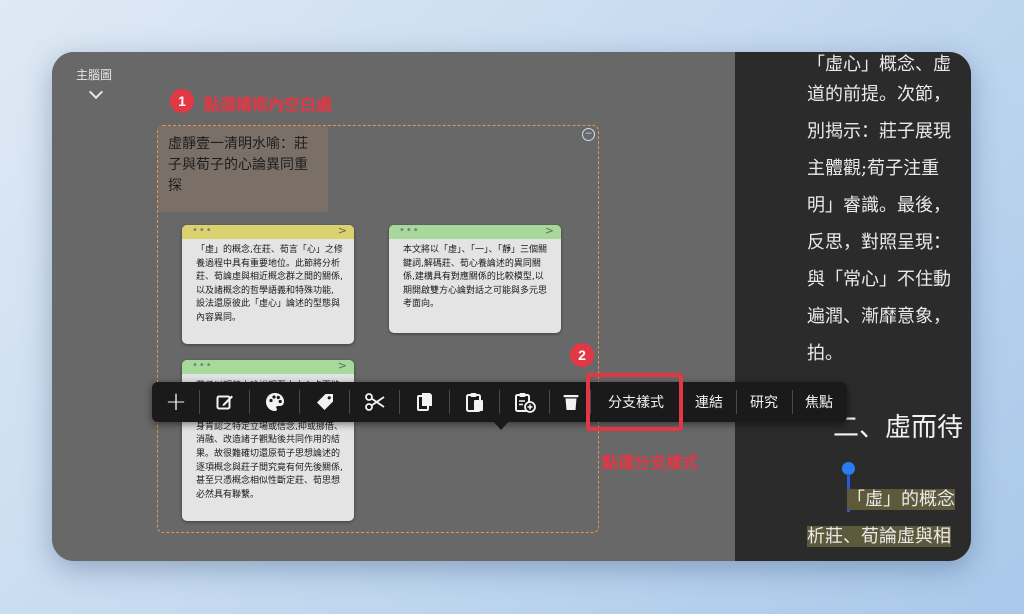  I want to click on step2-highlight-box, so click(634, 402).